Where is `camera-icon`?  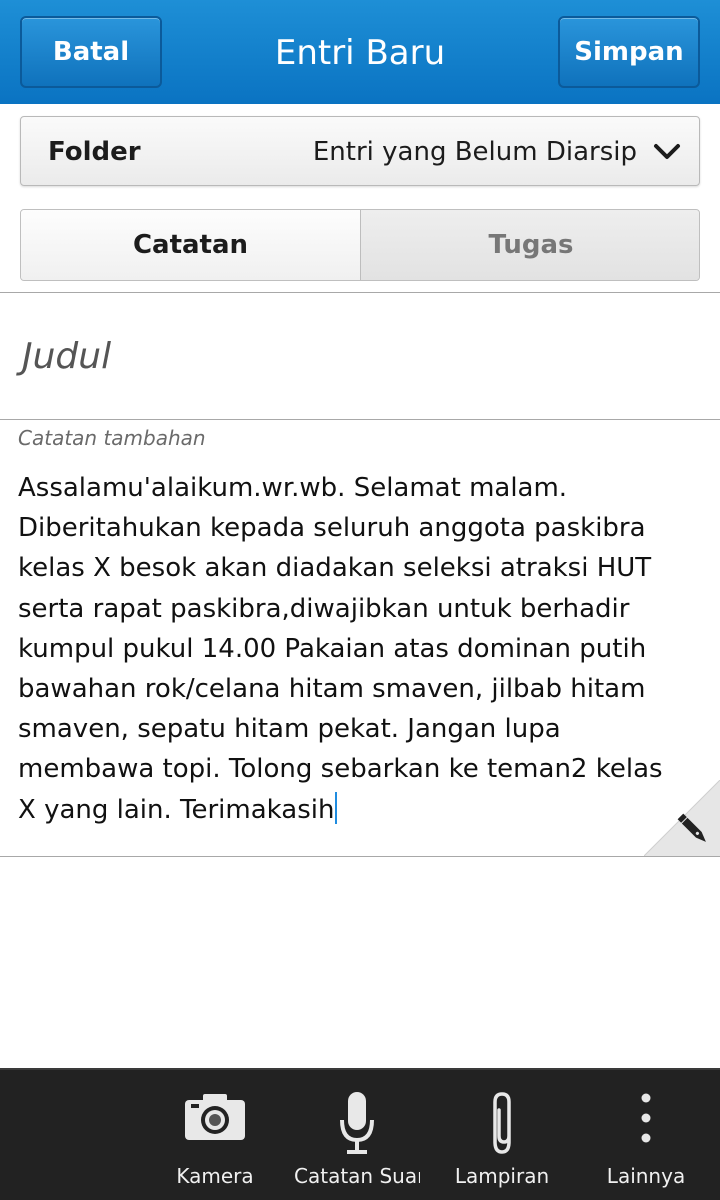 camera-icon is located at coordinates (215, 1117).